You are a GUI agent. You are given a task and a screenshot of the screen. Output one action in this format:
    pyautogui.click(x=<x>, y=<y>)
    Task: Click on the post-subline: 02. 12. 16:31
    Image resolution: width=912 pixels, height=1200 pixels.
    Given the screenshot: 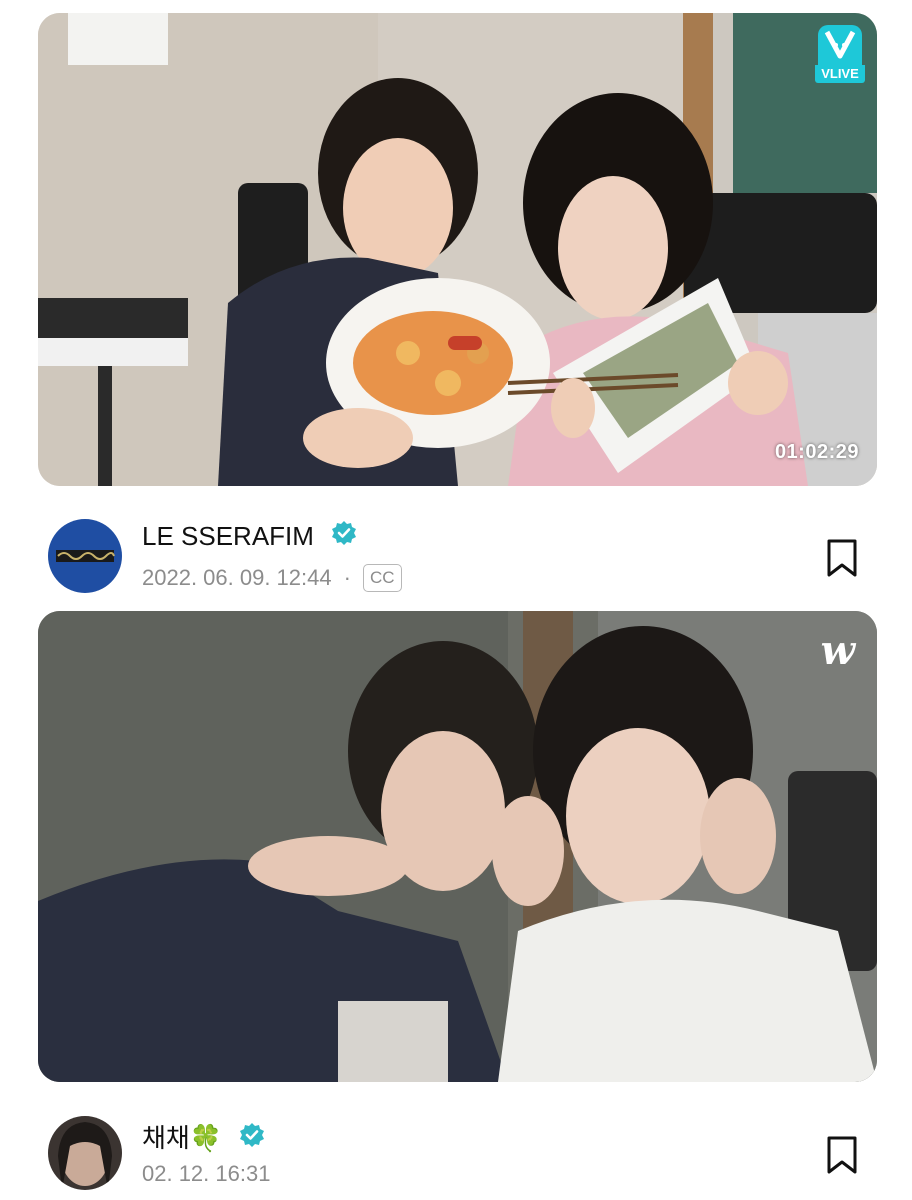 What is the action you would take?
    pyautogui.click(x=206, y=1174)
    